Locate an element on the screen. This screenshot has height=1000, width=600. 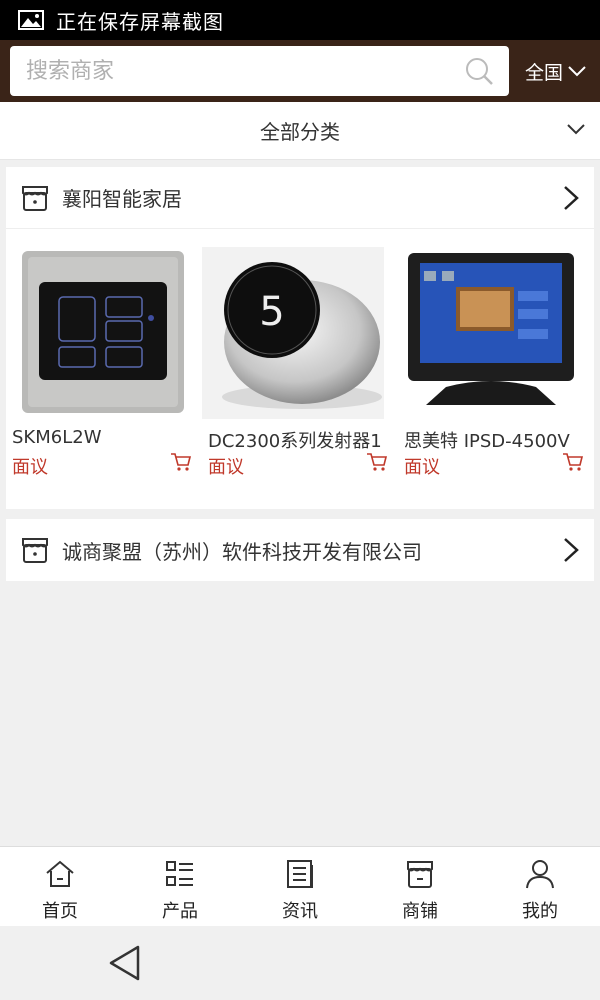
nav-profile: 我的 is located at coordinates (540, 886).